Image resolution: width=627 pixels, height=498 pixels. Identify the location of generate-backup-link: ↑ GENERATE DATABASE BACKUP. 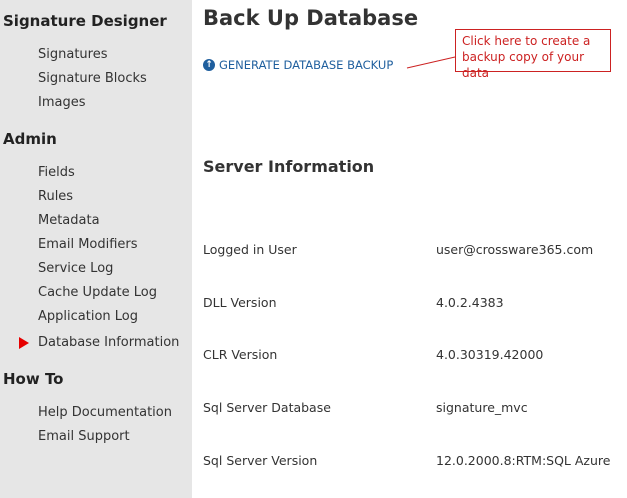
(298, 65).